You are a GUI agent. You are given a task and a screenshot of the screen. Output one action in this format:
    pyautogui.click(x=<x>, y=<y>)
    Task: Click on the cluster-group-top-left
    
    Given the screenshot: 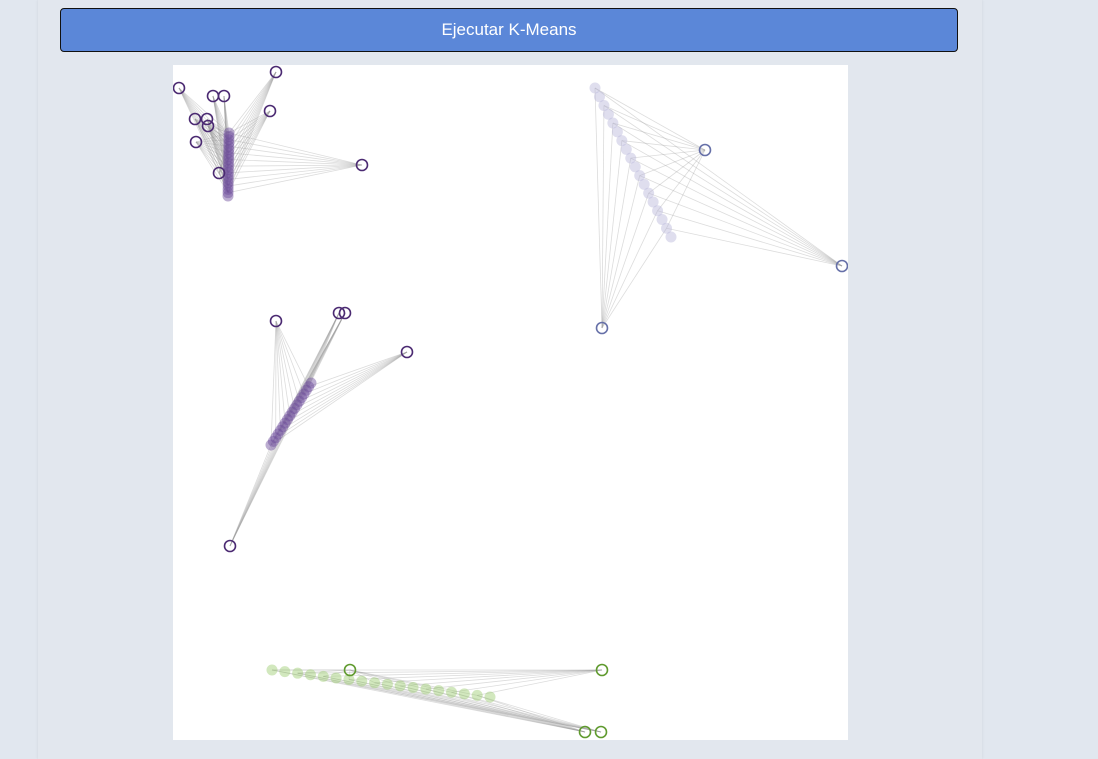 What is the action you would take?
    pyautogui.click(x=271, y=133)
    